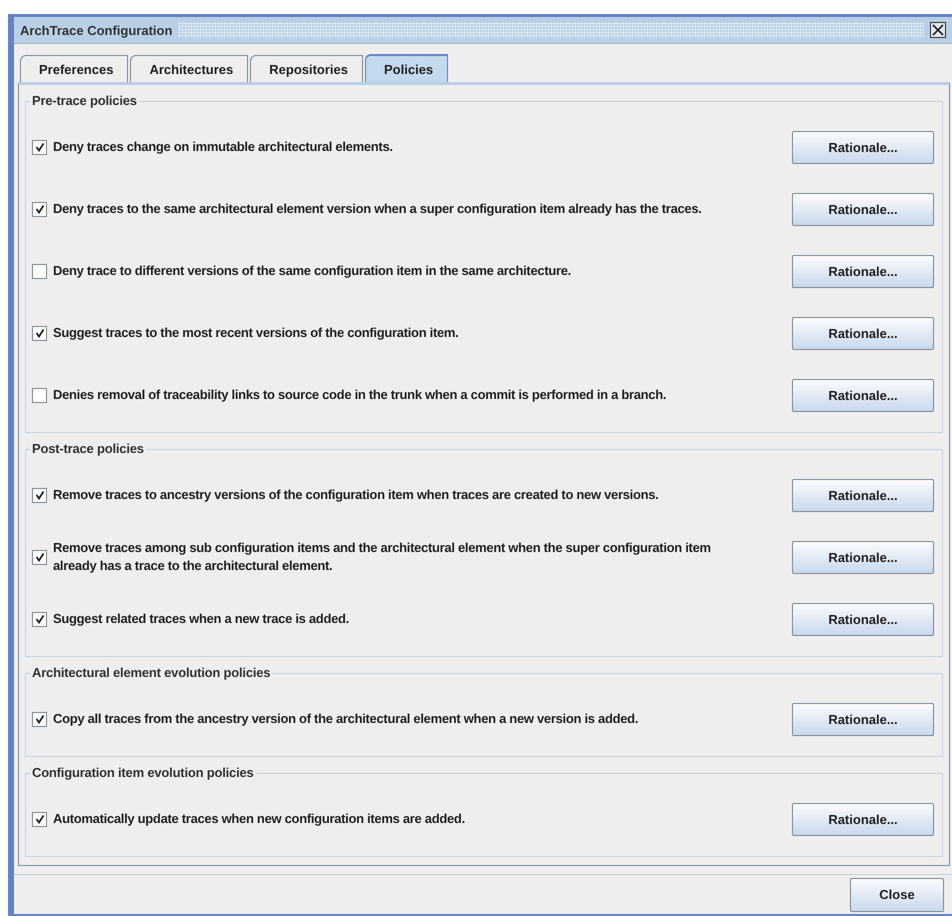 The width and height of the screenshot is (952, 916). What do you see at coordinates (151, 672) in the screenshot?
I see `group-title: Architectural element evolution policies` at bounding box center [151, 672].